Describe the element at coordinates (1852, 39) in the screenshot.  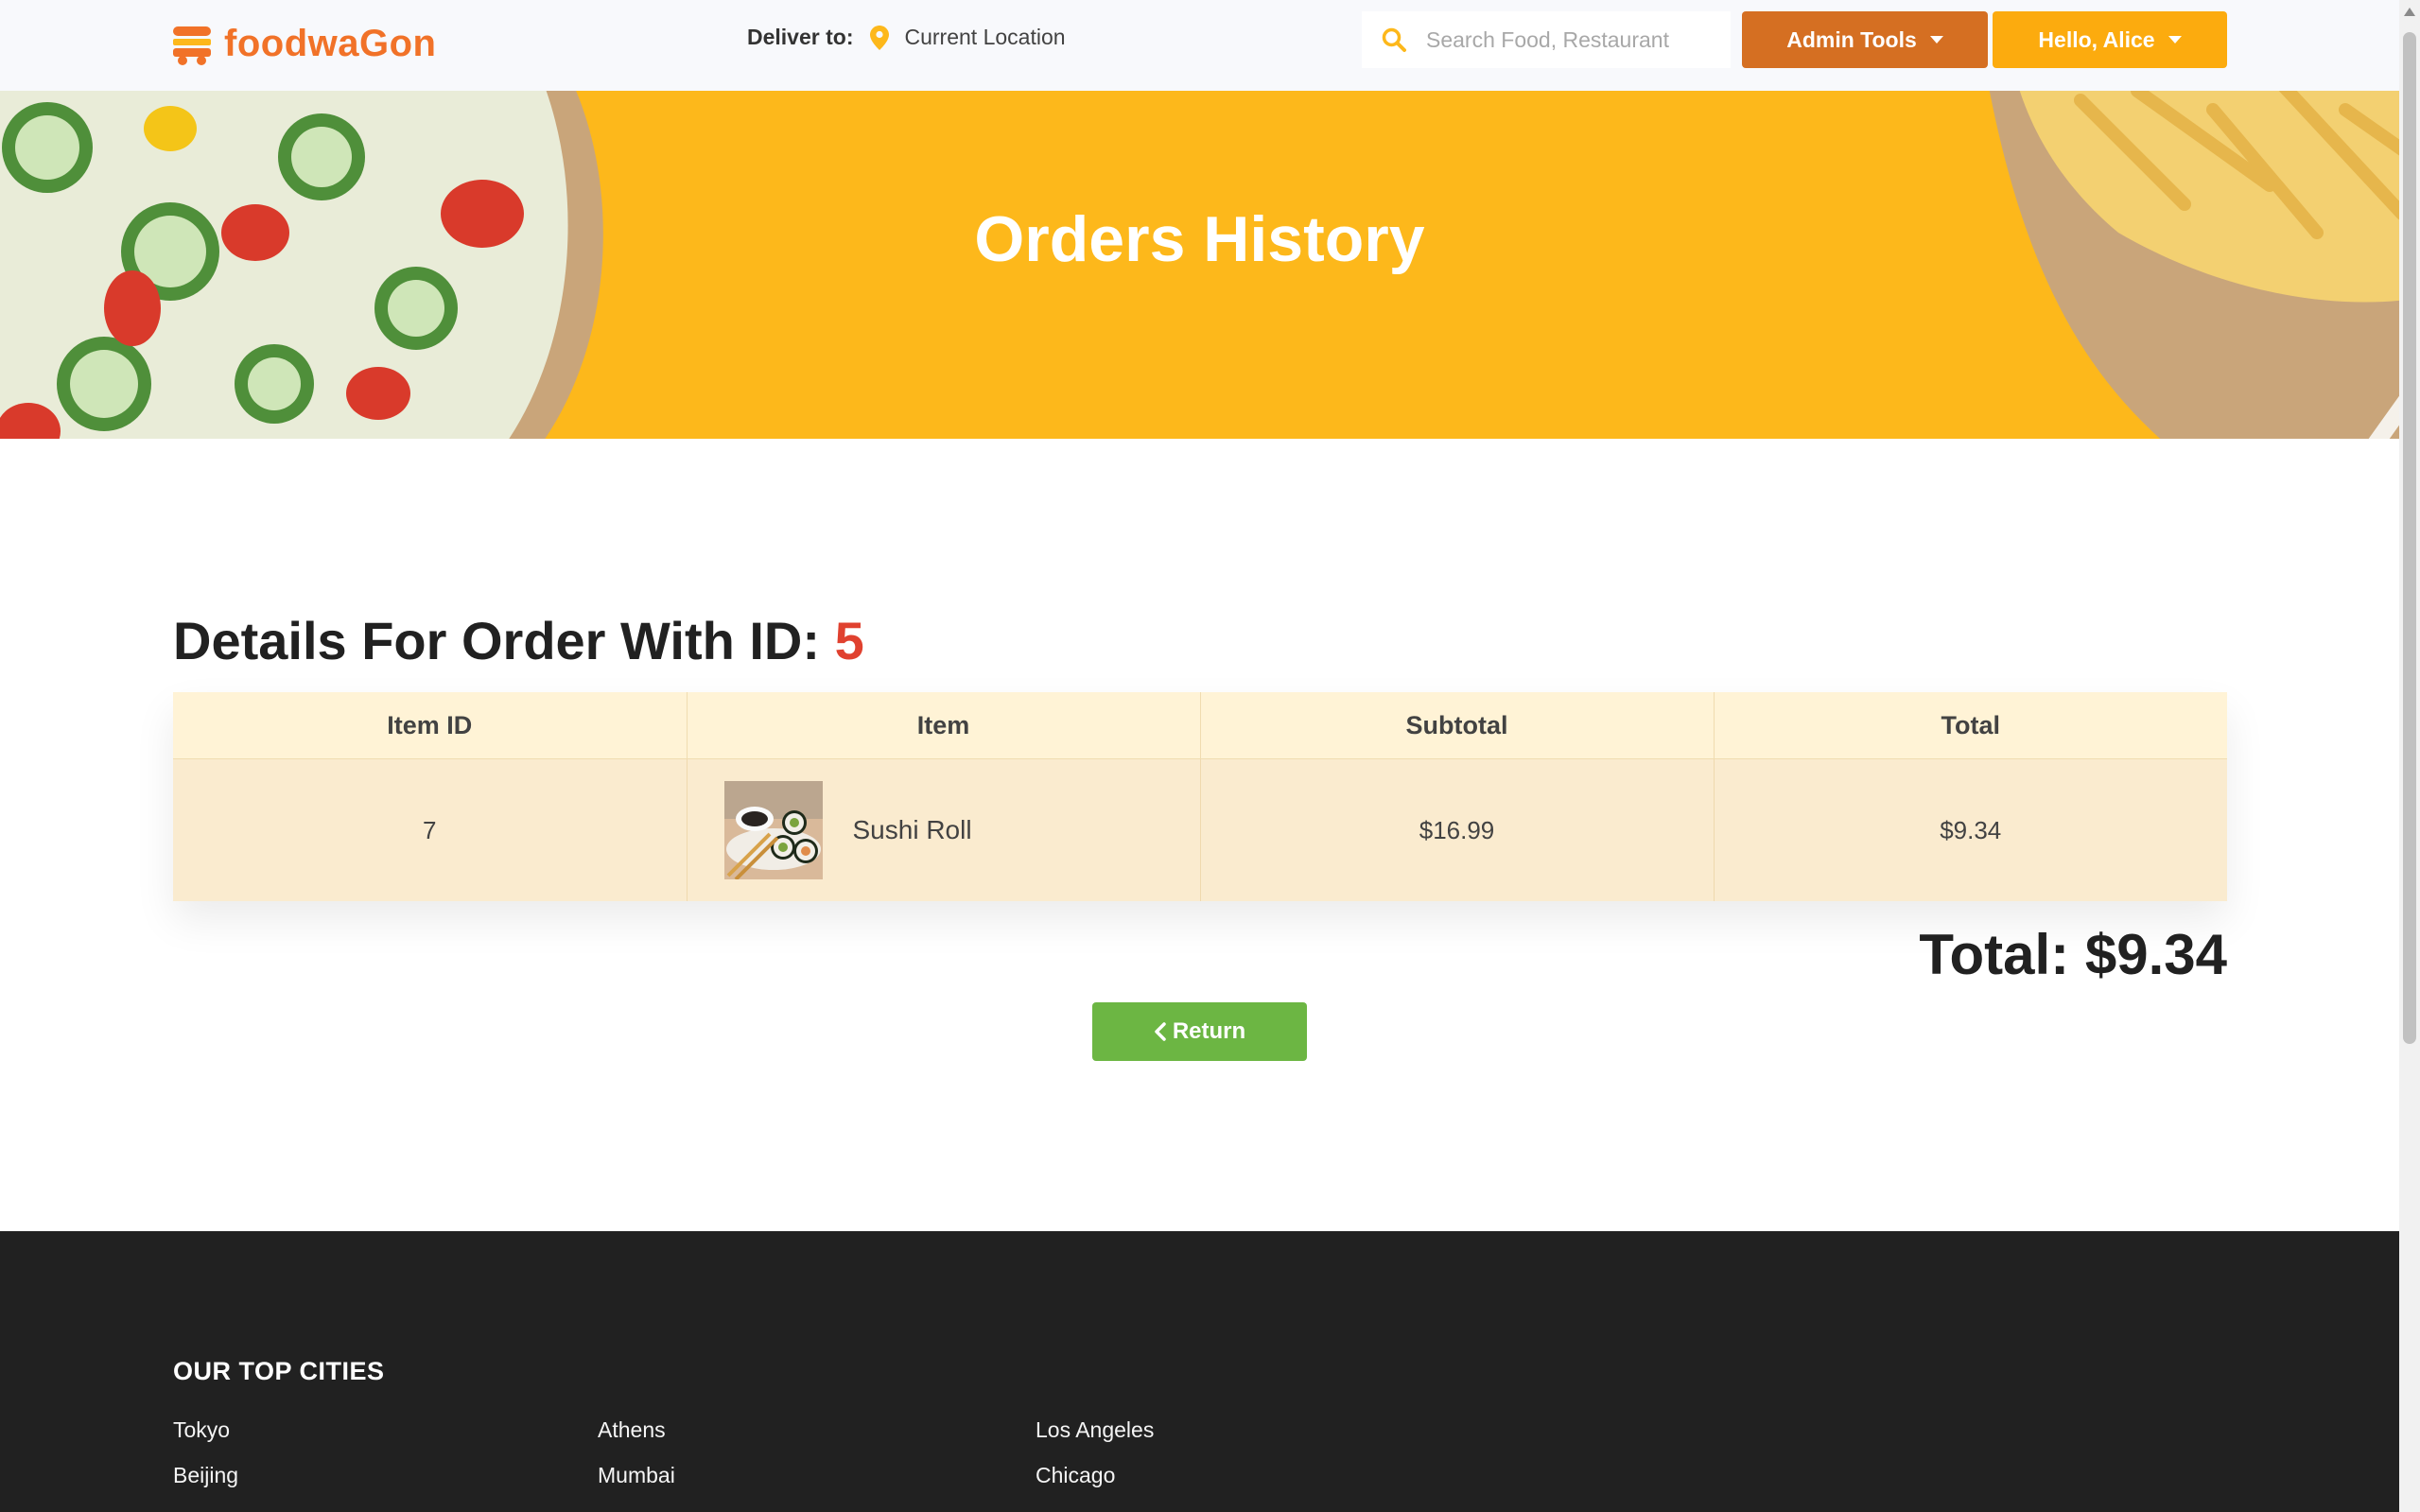
I see `admin-tools-label: Admin Tools` at that location.